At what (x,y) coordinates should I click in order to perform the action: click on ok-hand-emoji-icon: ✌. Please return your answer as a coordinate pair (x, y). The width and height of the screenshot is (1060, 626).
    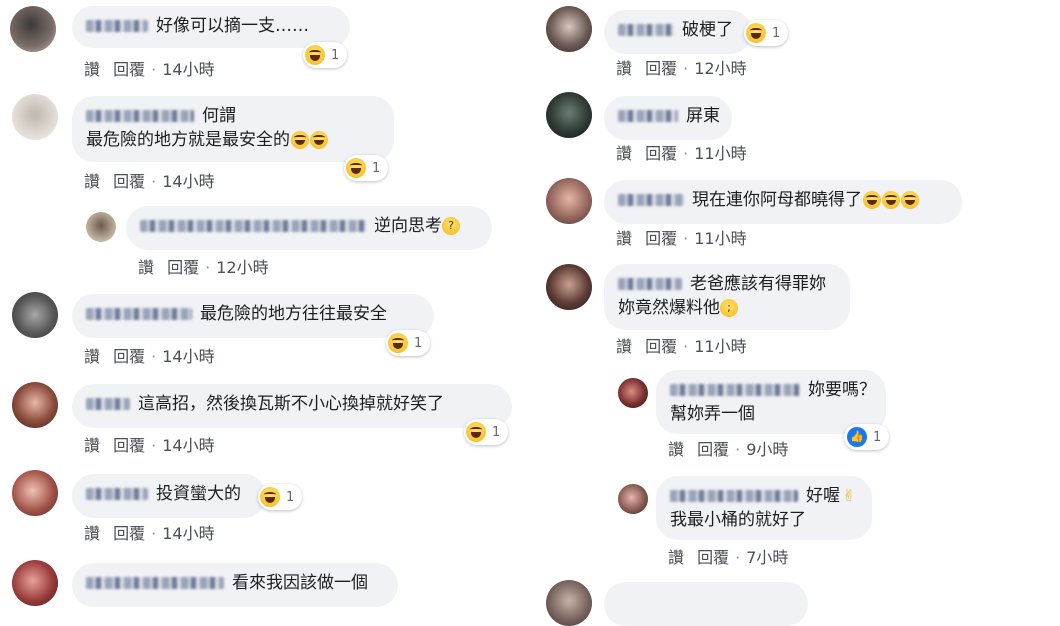
    Looking at the image, I should click on (849, 495).